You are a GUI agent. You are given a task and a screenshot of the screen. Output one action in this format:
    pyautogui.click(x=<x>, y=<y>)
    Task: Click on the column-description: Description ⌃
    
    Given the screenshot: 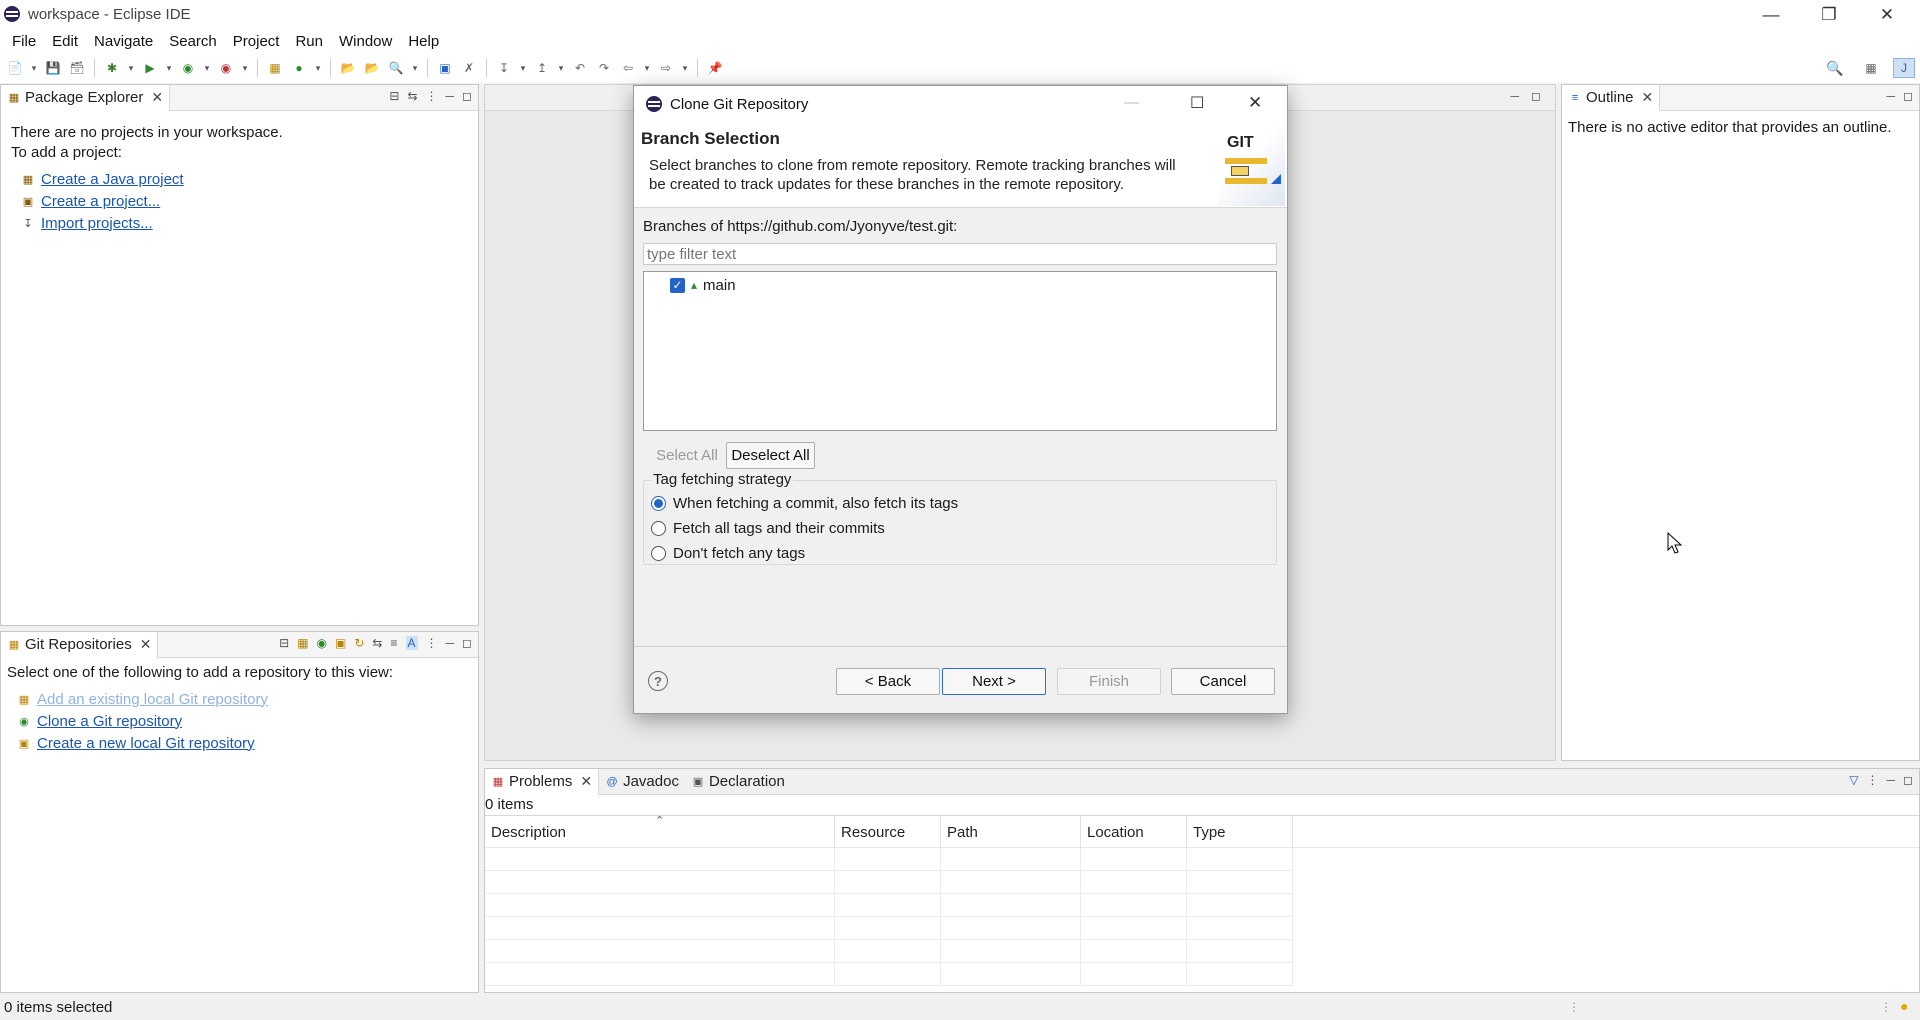 What is the action you would take?
    pyautogui.click(x=660, y=831)
    